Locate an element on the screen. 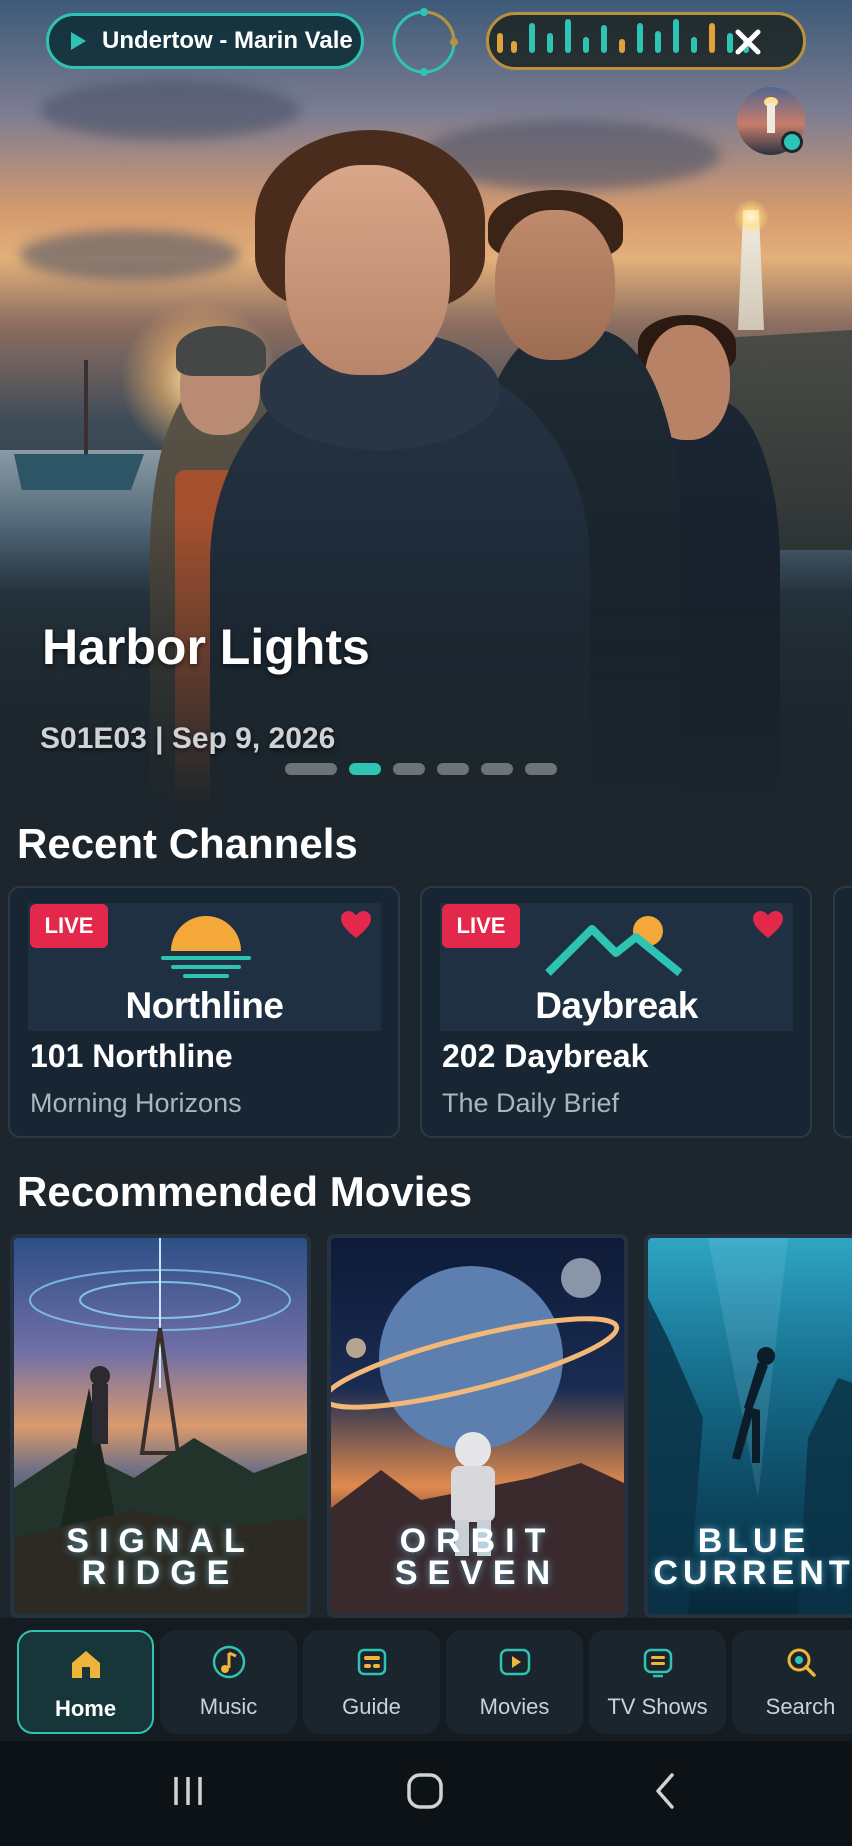  play-icon is located at coordinates (78, 41).